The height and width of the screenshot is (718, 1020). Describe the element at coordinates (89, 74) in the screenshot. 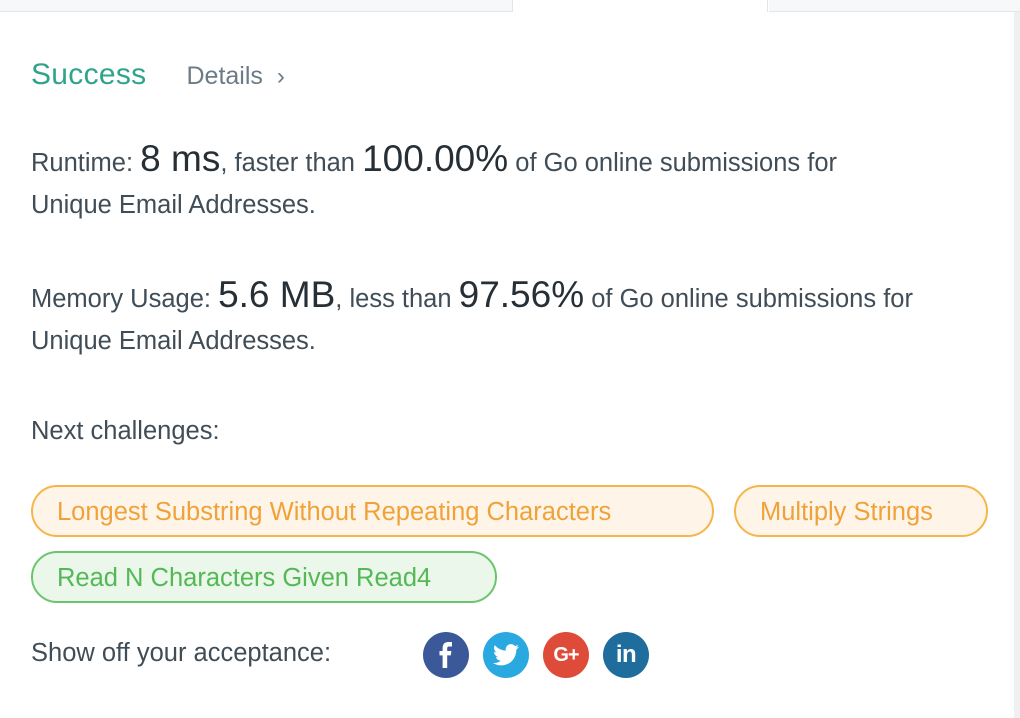

I see `status-success: Success` at that location.